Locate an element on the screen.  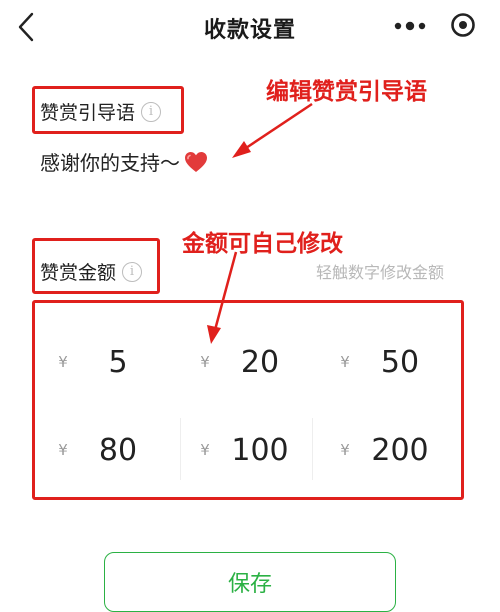
amount-label: 赞赏金额 i is located at coordinates (91, 271).